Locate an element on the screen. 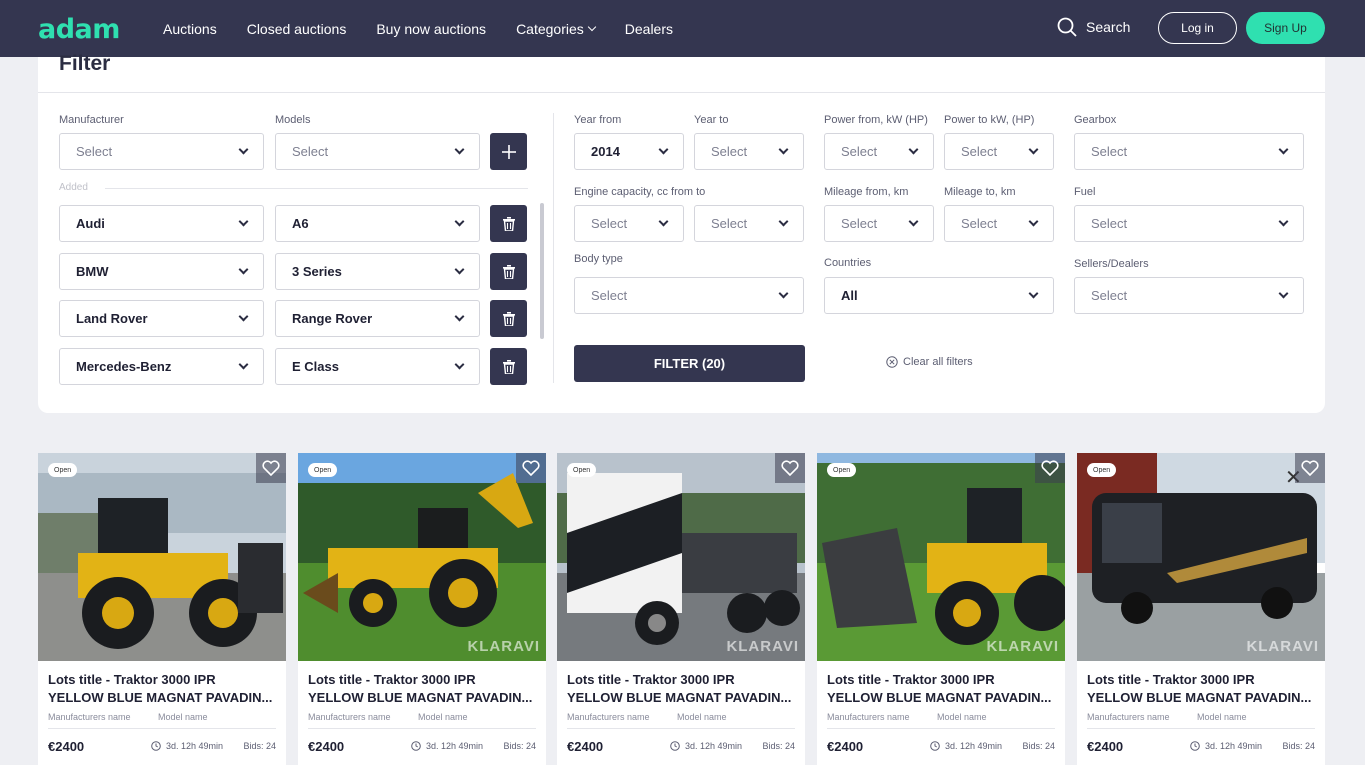 The width and height of the screenshot is (1365, 765). engine-to-select: Select is located at coordinates (749, 223).